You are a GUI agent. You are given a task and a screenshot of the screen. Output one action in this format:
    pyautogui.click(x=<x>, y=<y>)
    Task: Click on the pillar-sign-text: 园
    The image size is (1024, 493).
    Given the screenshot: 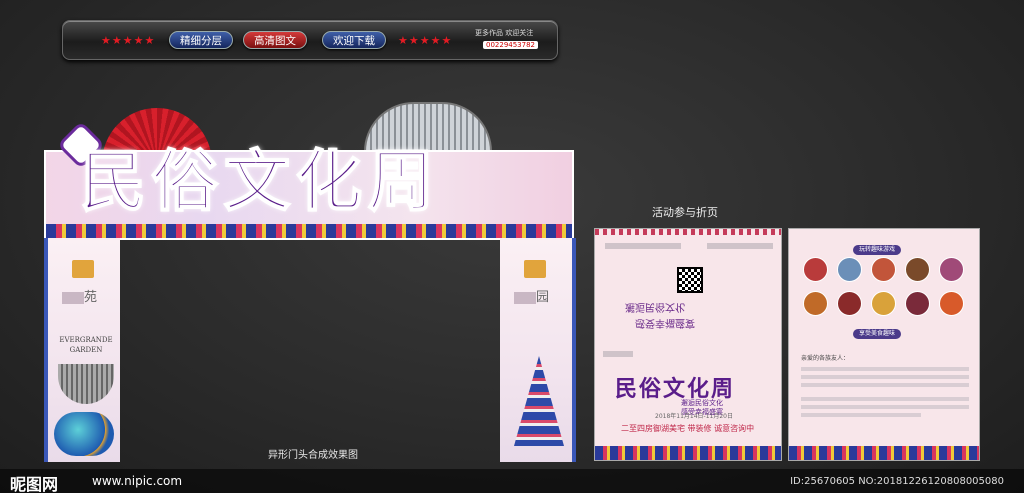 What is the action you would take?
    pyautogui.click(x=543, y=297)
    